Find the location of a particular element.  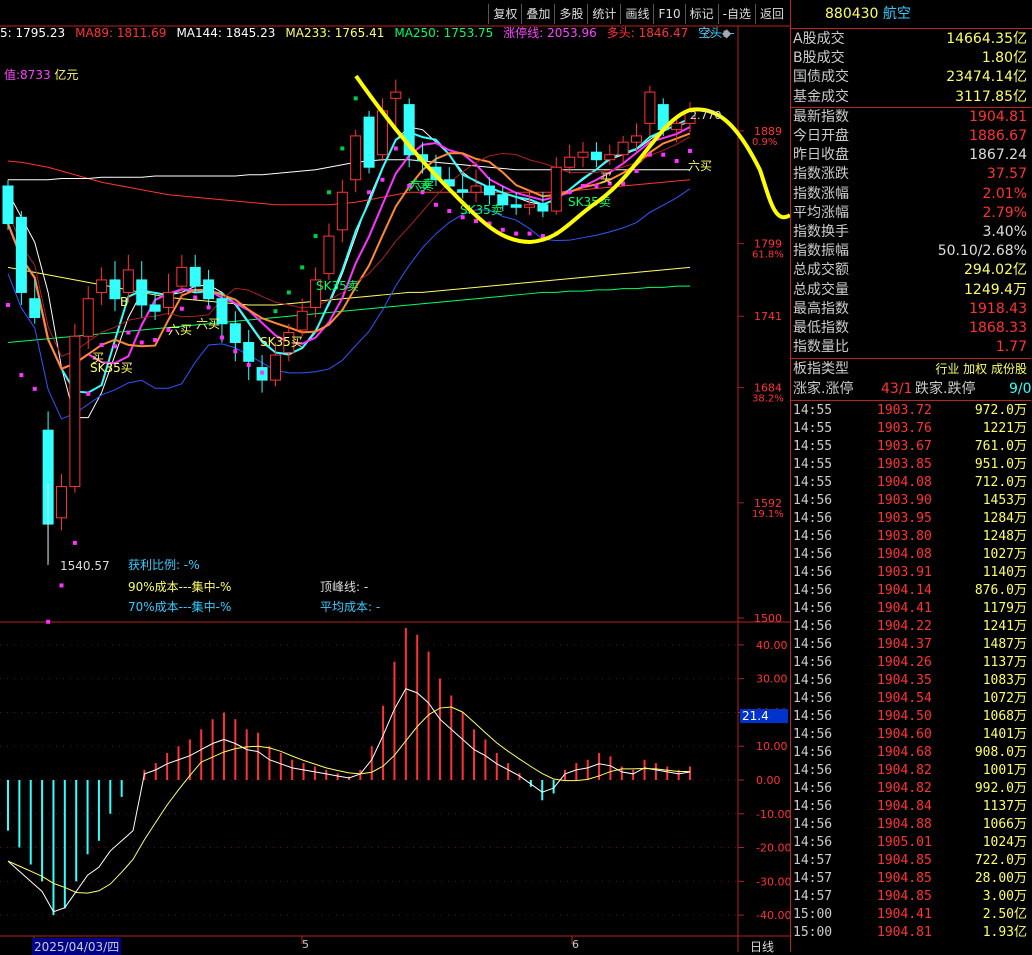

chart-diamond-icon: ◇ is located at coordinates (708, 33).